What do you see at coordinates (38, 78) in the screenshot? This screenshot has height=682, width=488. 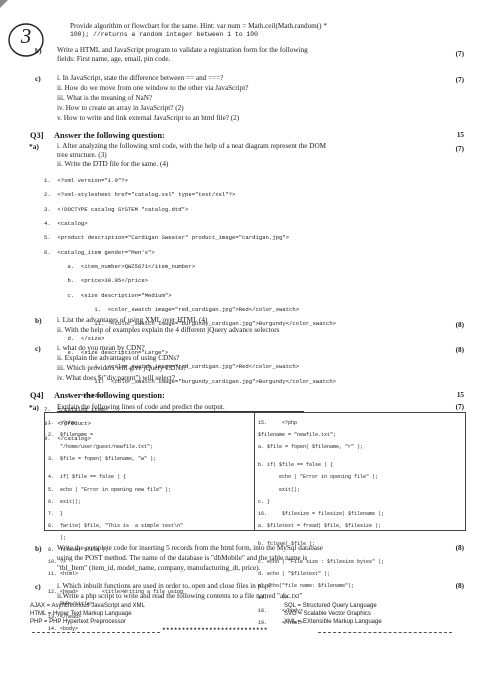 I see `q-top-c-label: c)` at bounding box center [38, 78].